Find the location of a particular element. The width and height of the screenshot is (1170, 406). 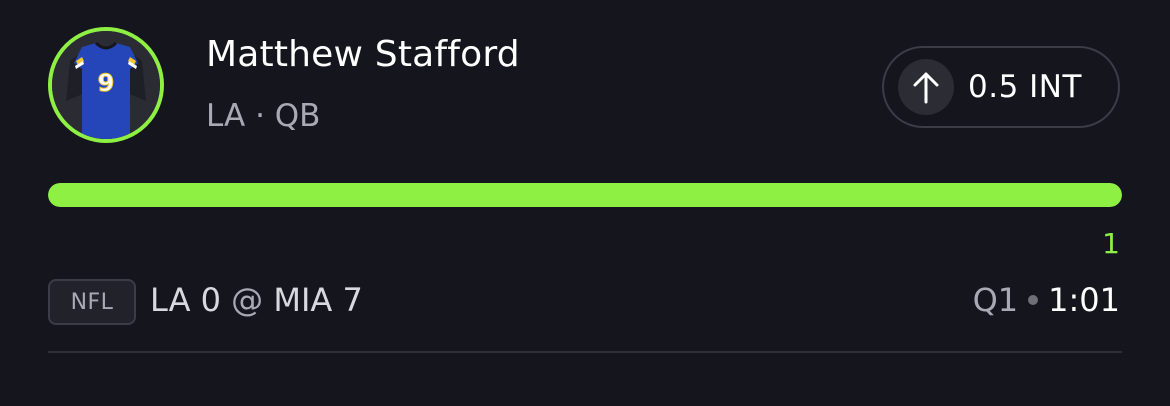

arrow-up-icon is located at coordinates (926, 87).